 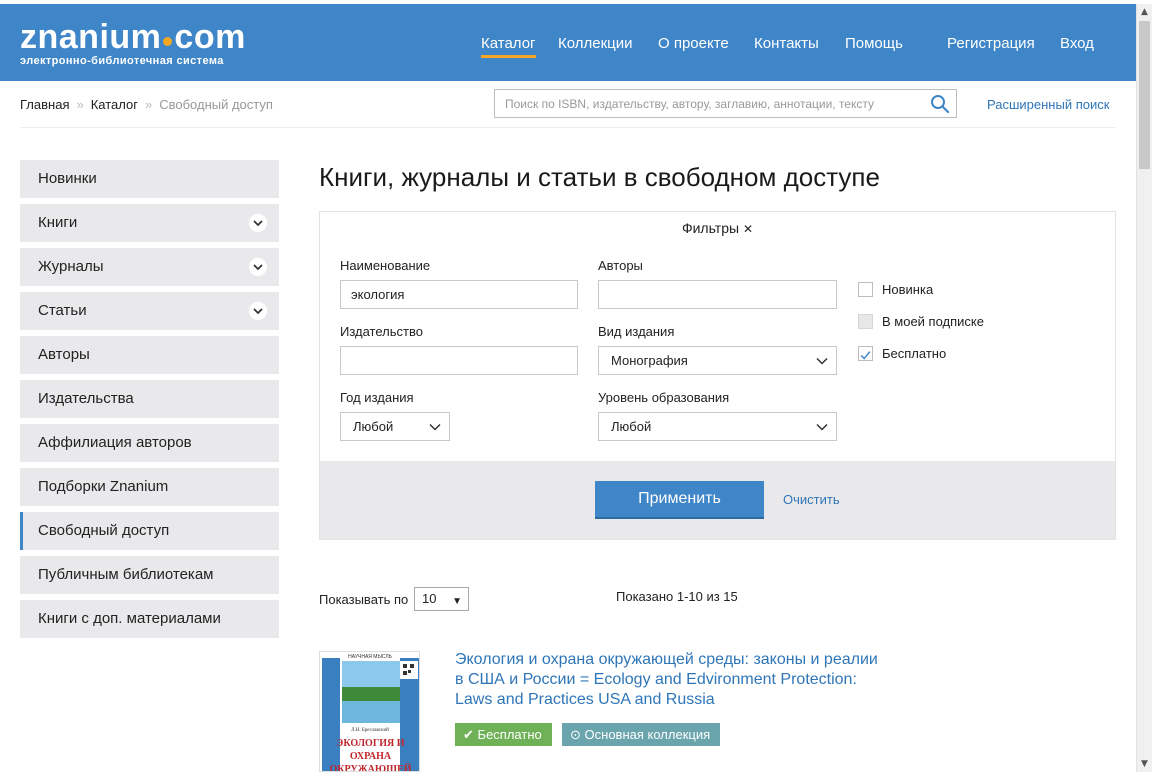 I want to click on free-checkbox-label: Бесплатно, so click(x=914, y=353).